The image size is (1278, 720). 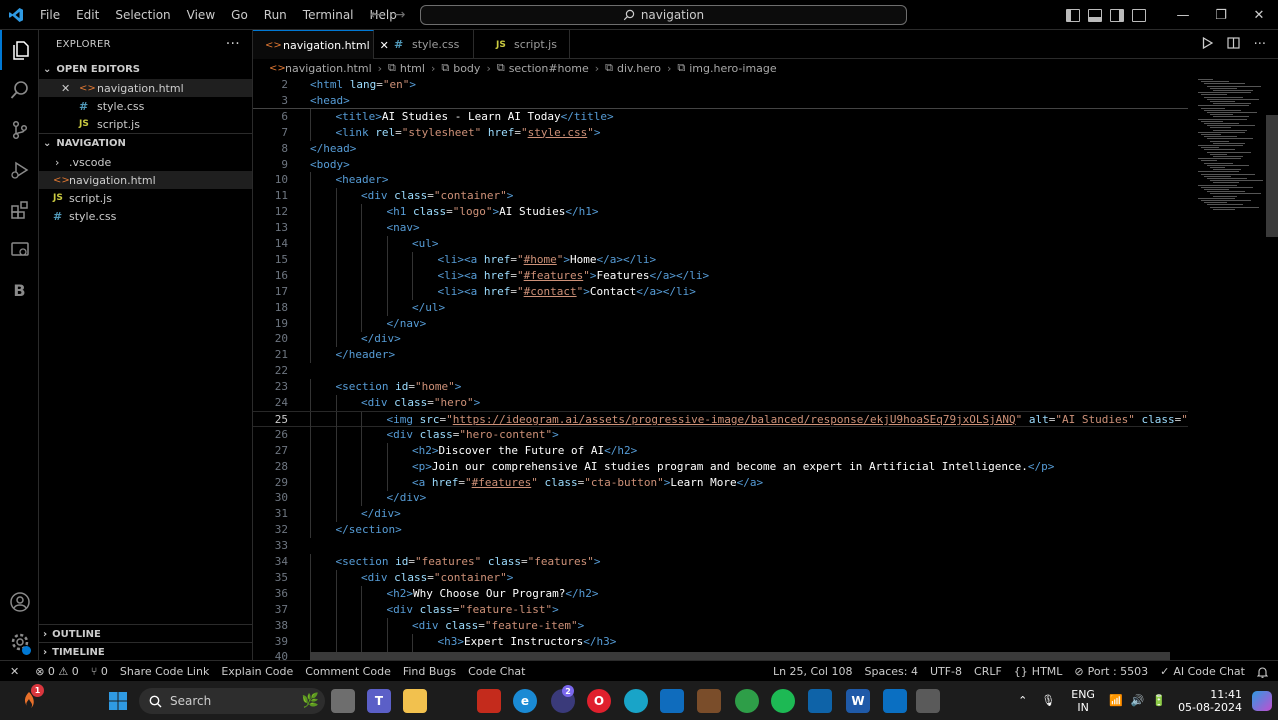 I want to click on code-line: 2 <html lang="en">, so click(x=759, y=85).